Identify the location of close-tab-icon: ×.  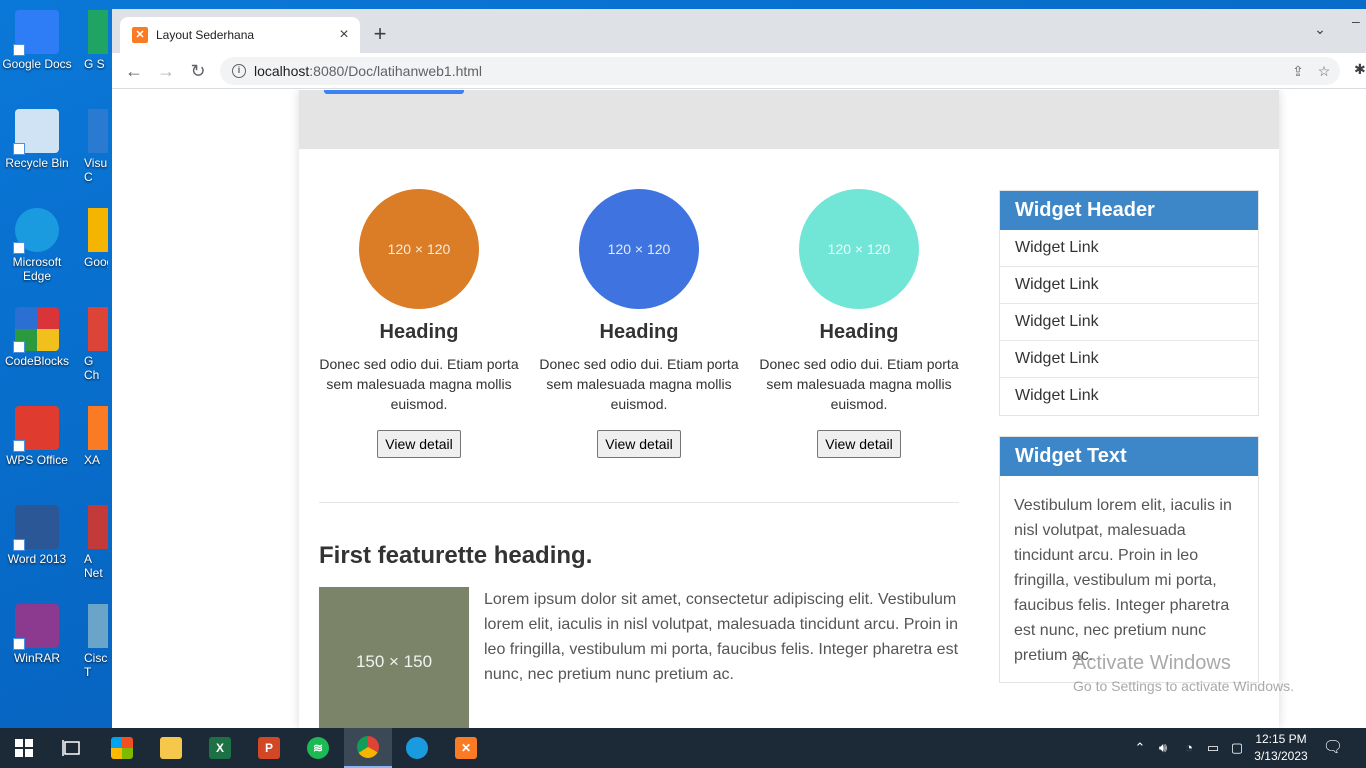
(344, 35).